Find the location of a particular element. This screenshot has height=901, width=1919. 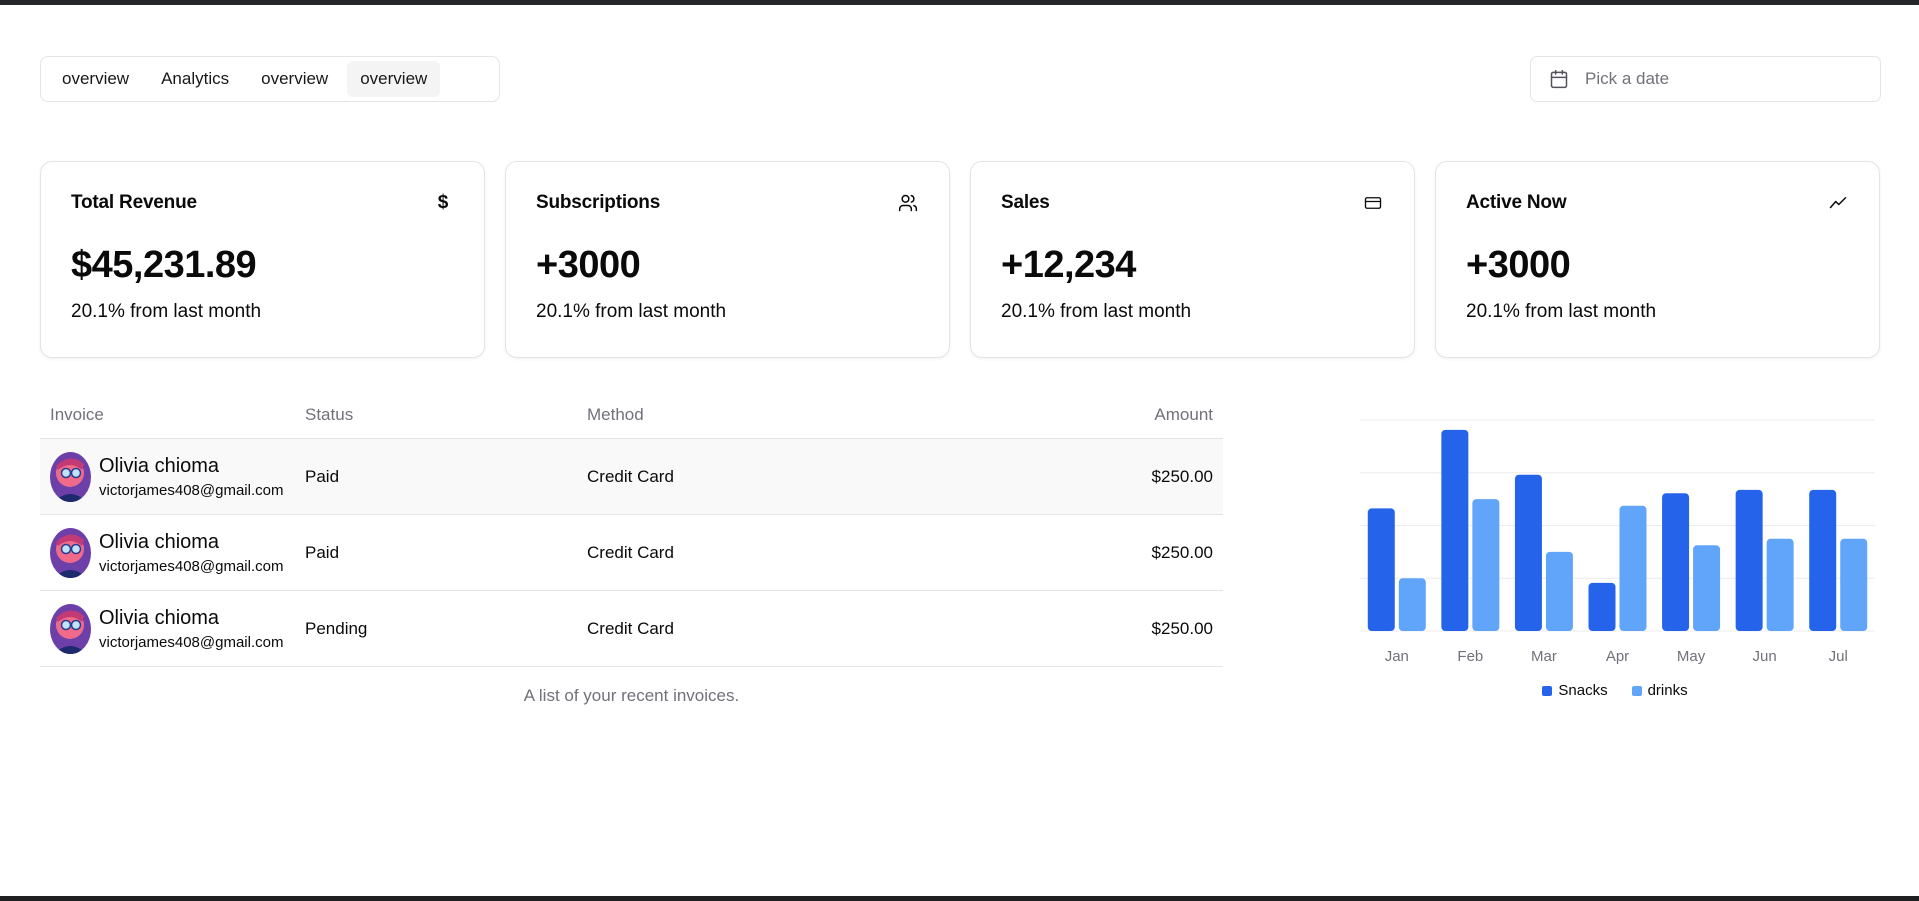

card-title: Active Now is located at coordinates (1516, 202).